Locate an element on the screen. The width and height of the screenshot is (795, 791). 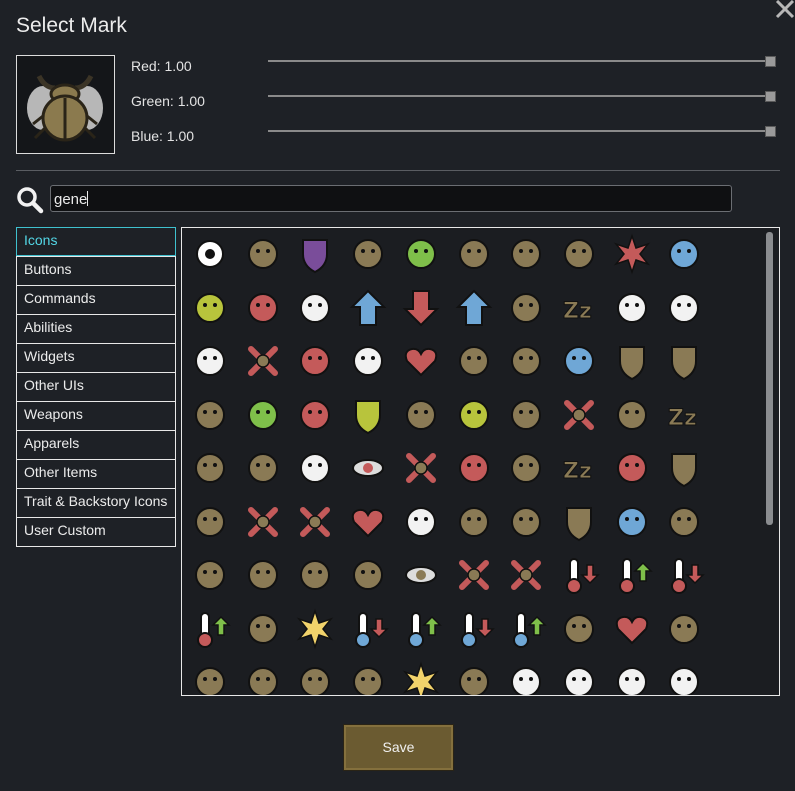
green-slider-handle is located at coordinates (770, 96).